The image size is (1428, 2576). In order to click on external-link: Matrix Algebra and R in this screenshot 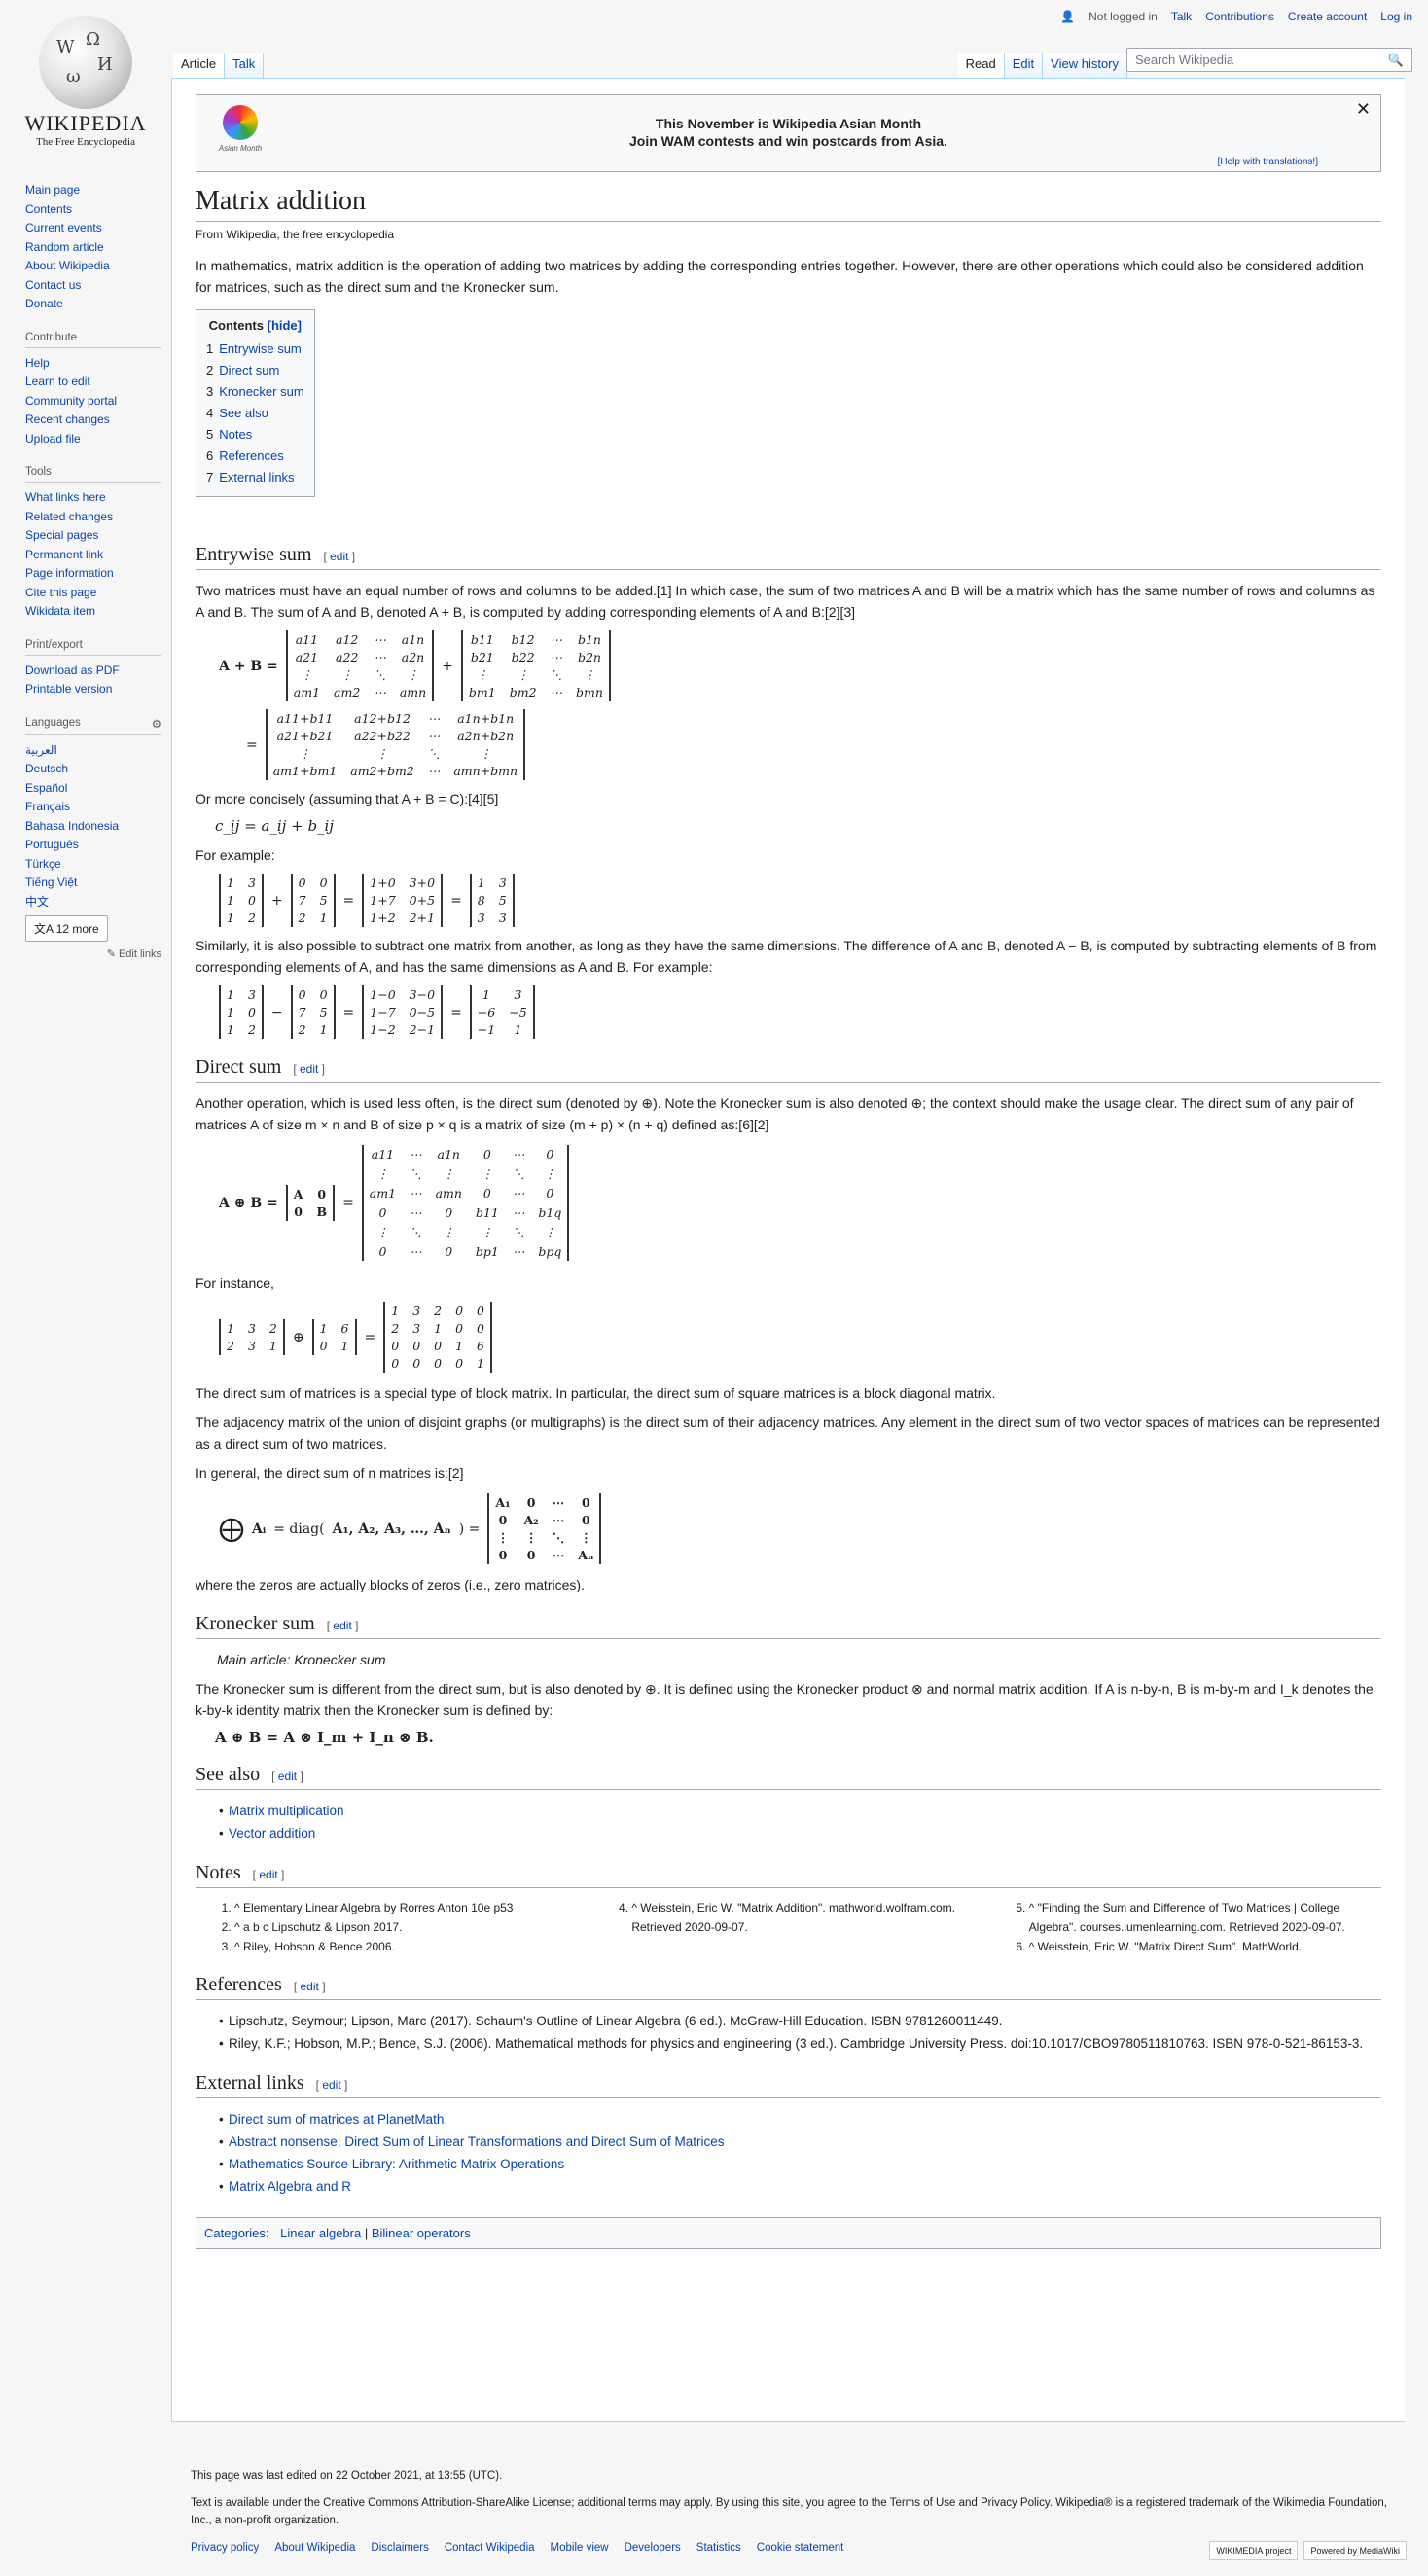, I will do `click(800, 2186)`.